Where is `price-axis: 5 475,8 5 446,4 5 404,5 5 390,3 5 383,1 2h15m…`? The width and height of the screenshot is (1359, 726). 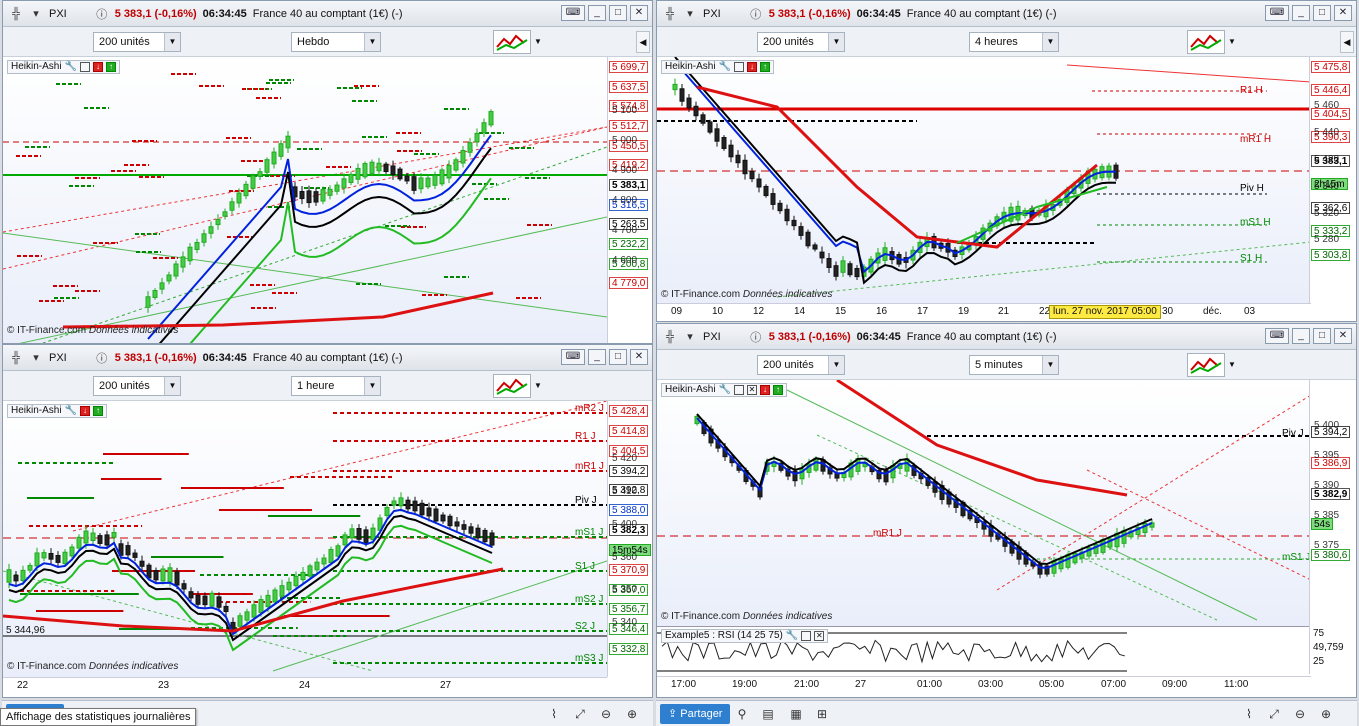
price-axis: 5 475,8 5 446,4 5 404,5 5 390,3 5 383,1 2h15m… is located at coordinates (1332, 180).